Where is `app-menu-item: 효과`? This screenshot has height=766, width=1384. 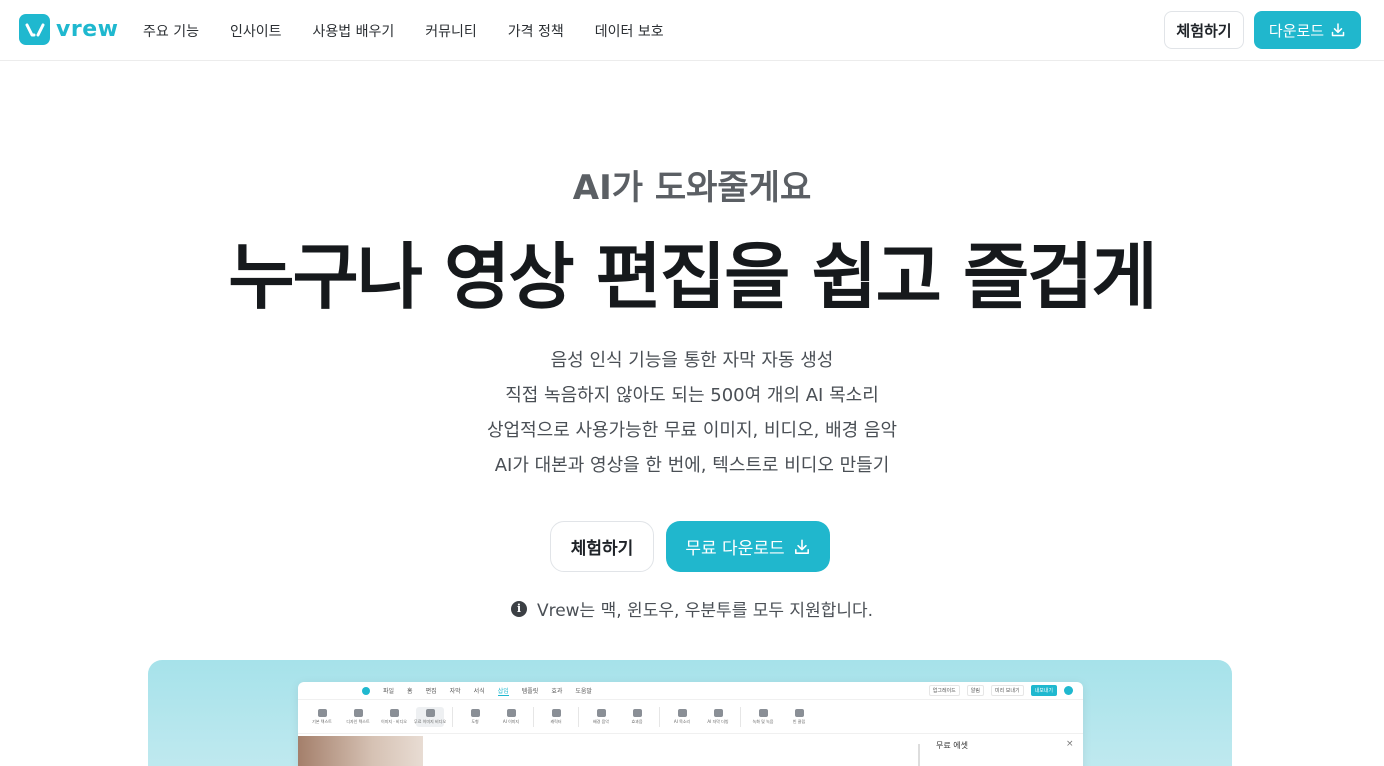 app-menu-item: 효과 is located at coordinates (557, 691).